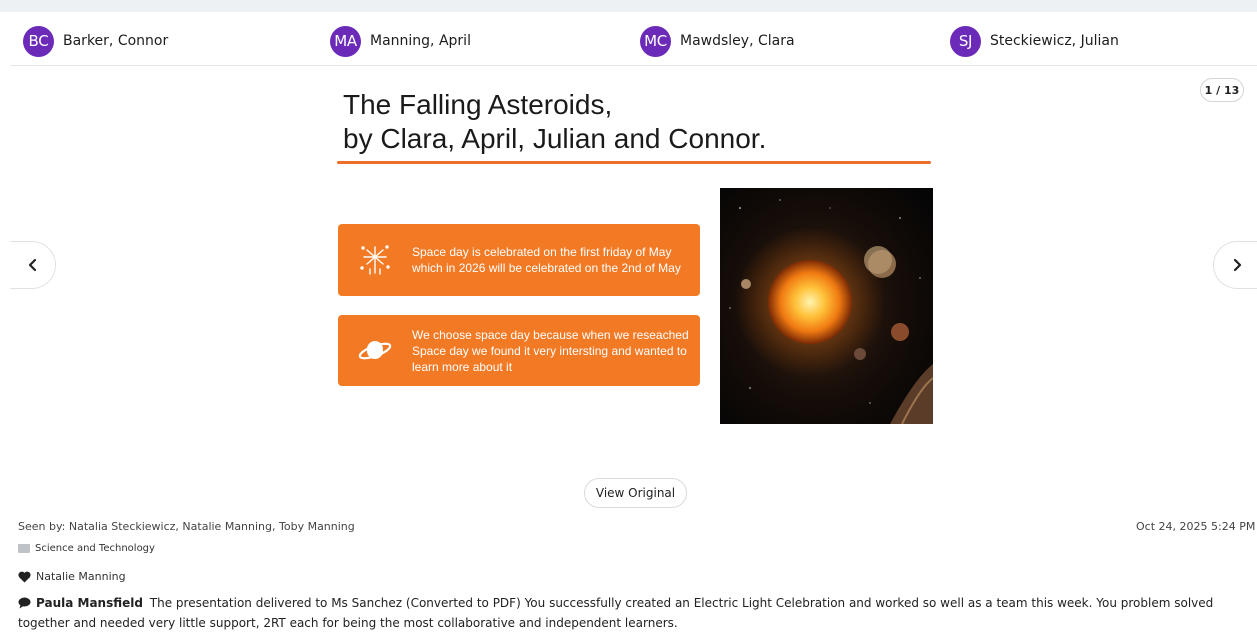 The height and width of the screenshot is (634, 1257). What do you see at coordinates (634, 162) in the screenshot?
I see `title-underline` at bounding box center [634, 162].